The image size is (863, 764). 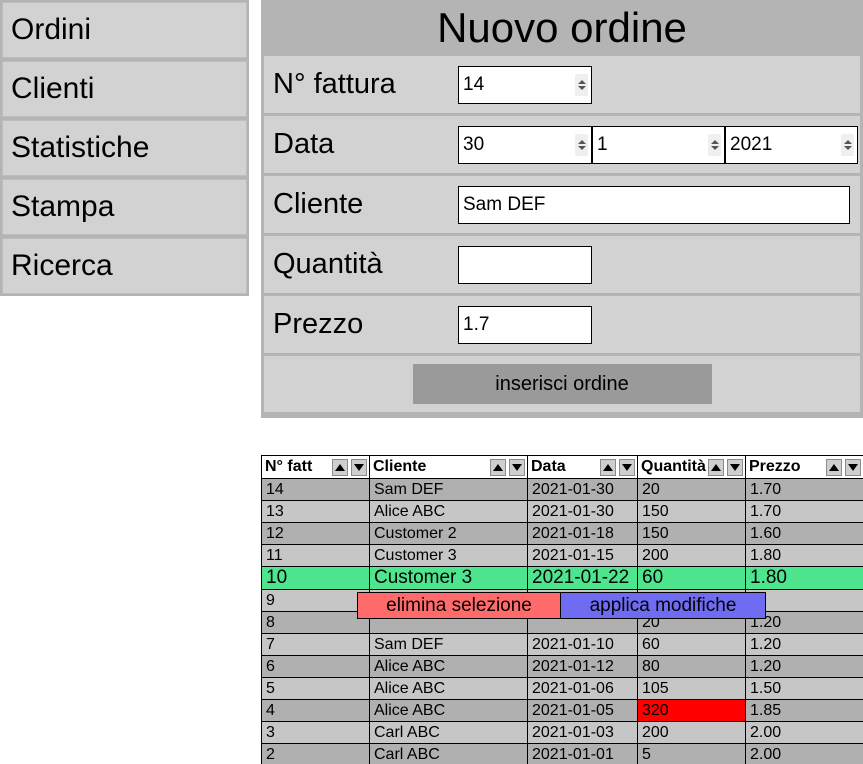 I want to click on cell-prezzo: 1.85, so click(x=804, y=710).